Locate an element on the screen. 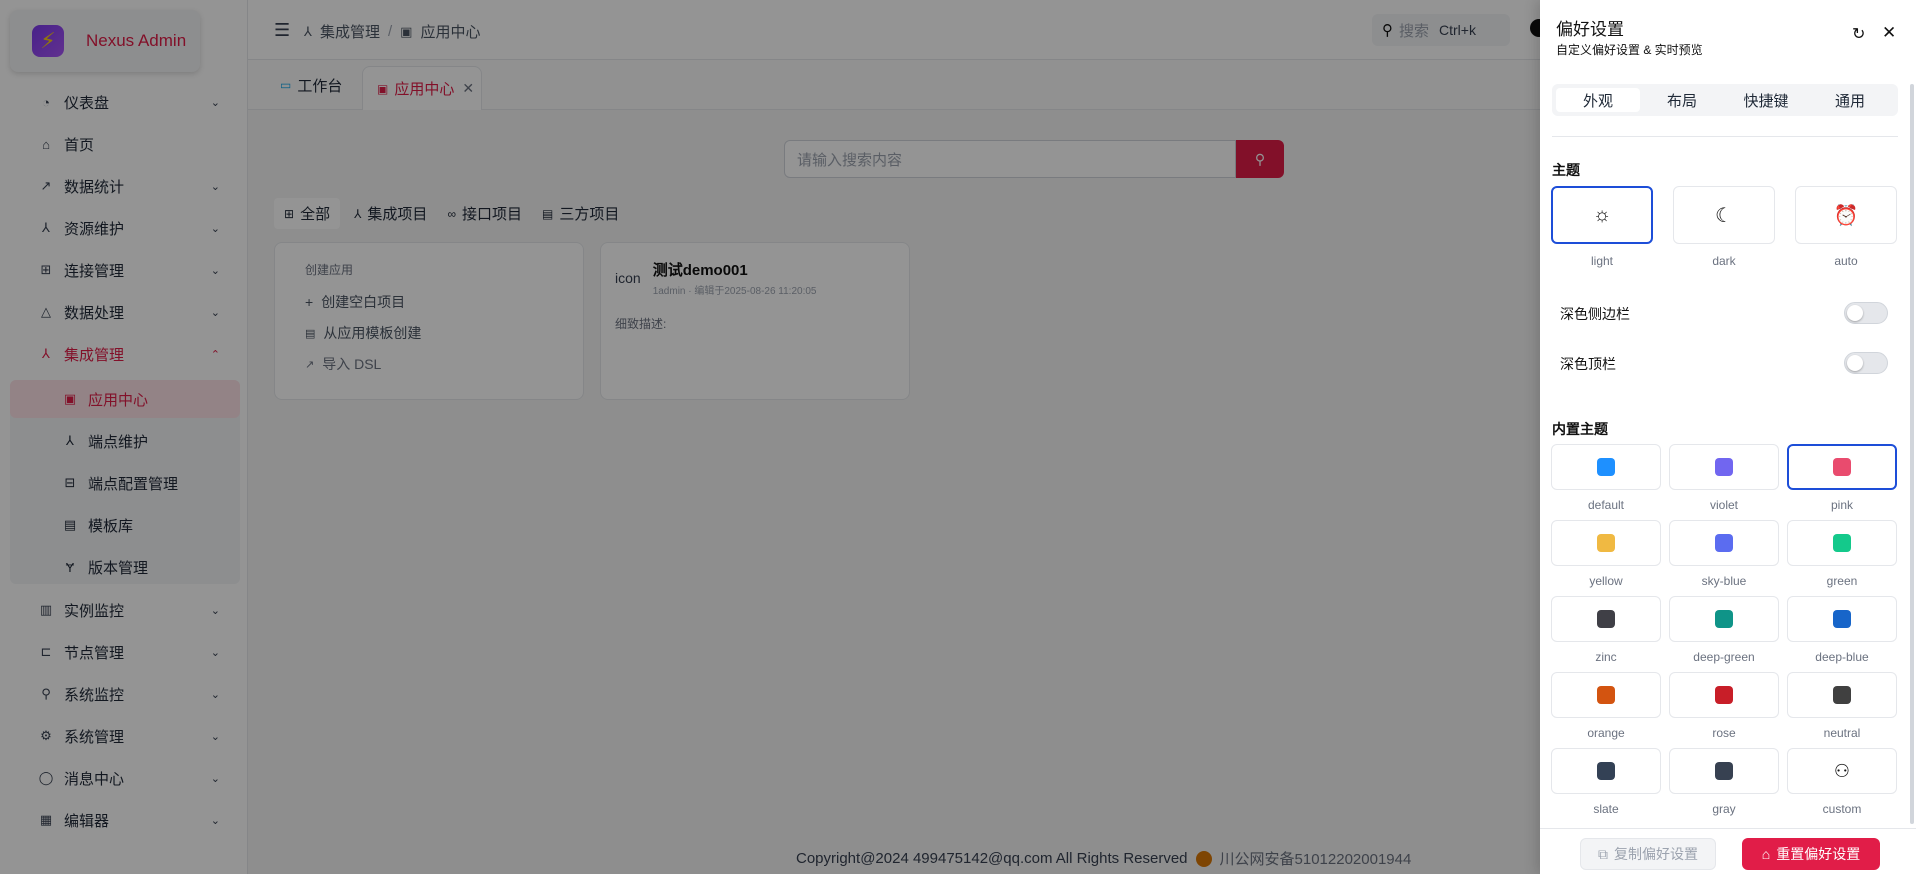  theme-swatch-violet is located at coordinates (1724, 467).